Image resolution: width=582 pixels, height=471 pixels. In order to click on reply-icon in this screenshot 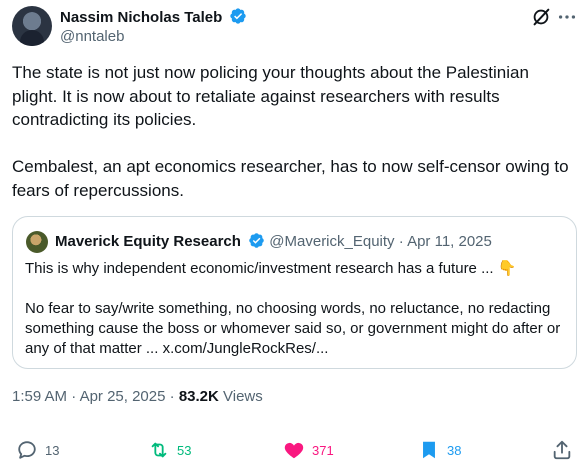, I will do `click(27, 450)`.